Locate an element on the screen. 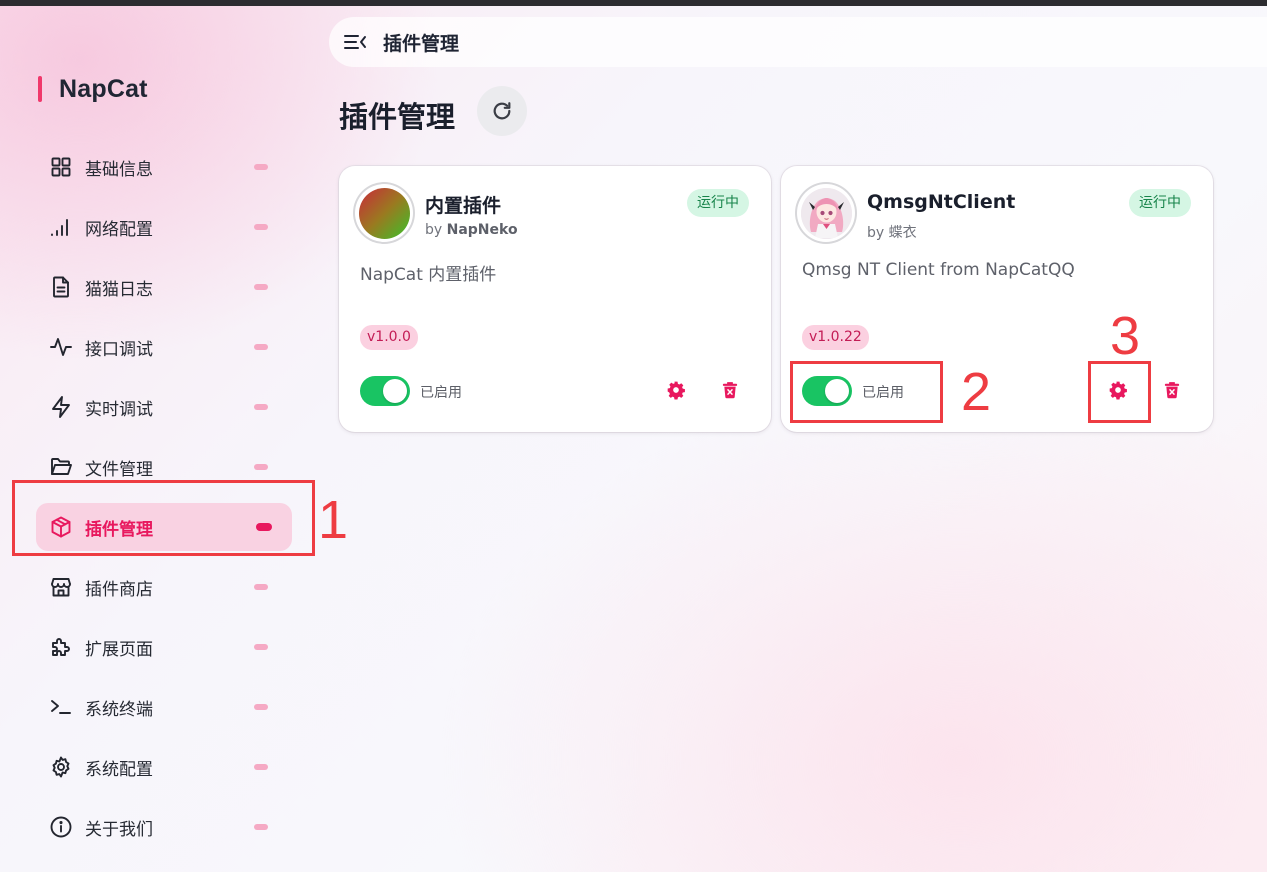 This screenshot has height=872, width=1267. sidebar-item-basic-info: 基础信息 is located at coordinates (164, 167).